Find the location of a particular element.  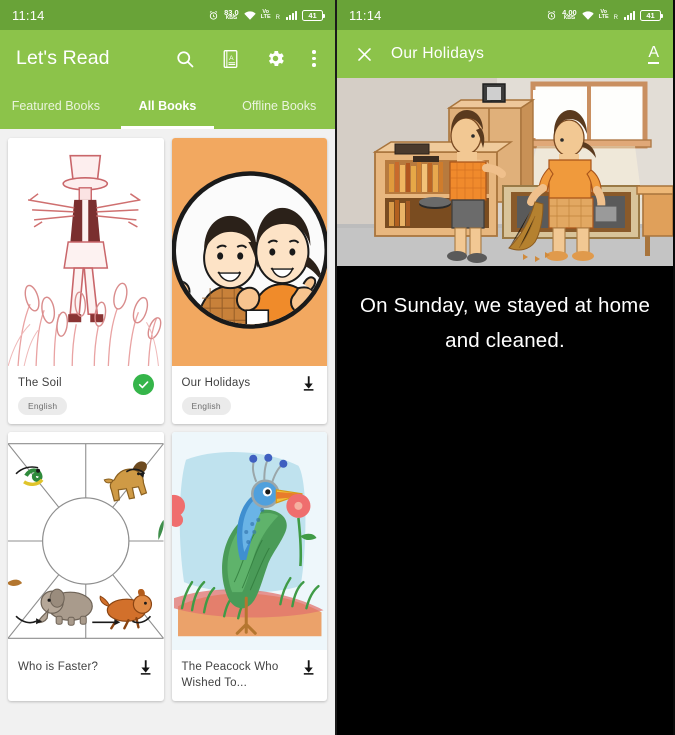

book-card-who-is-faster: Who is Faster? is located at coordinates (86, 566).